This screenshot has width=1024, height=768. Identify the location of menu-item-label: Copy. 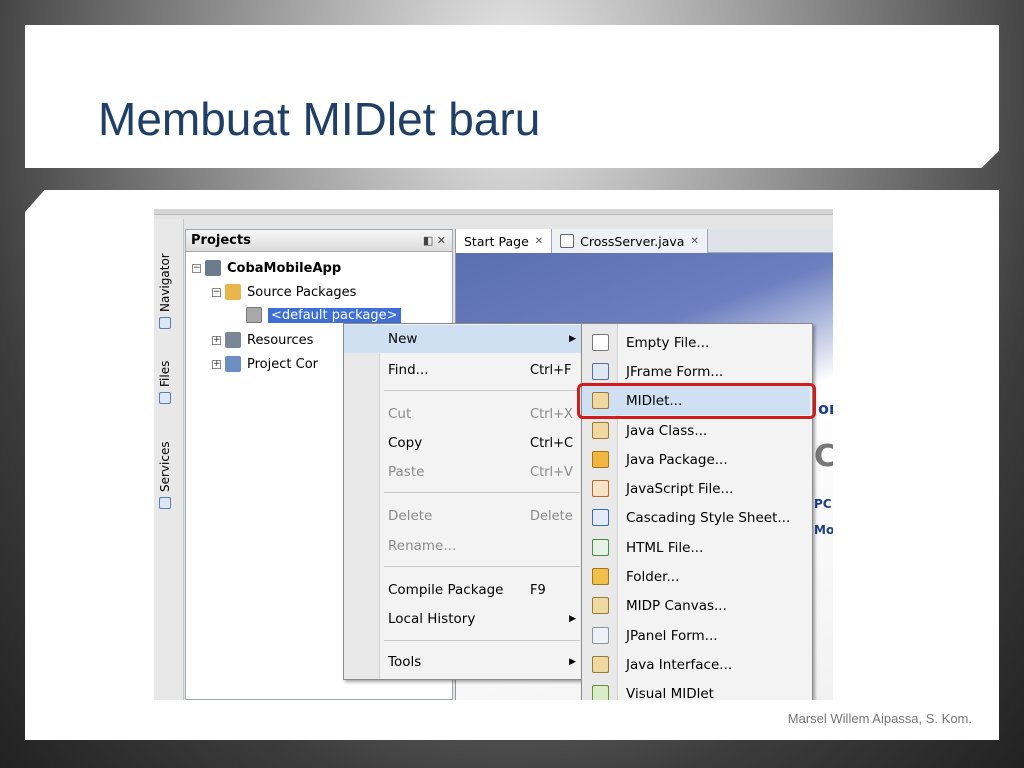
(405, 443).